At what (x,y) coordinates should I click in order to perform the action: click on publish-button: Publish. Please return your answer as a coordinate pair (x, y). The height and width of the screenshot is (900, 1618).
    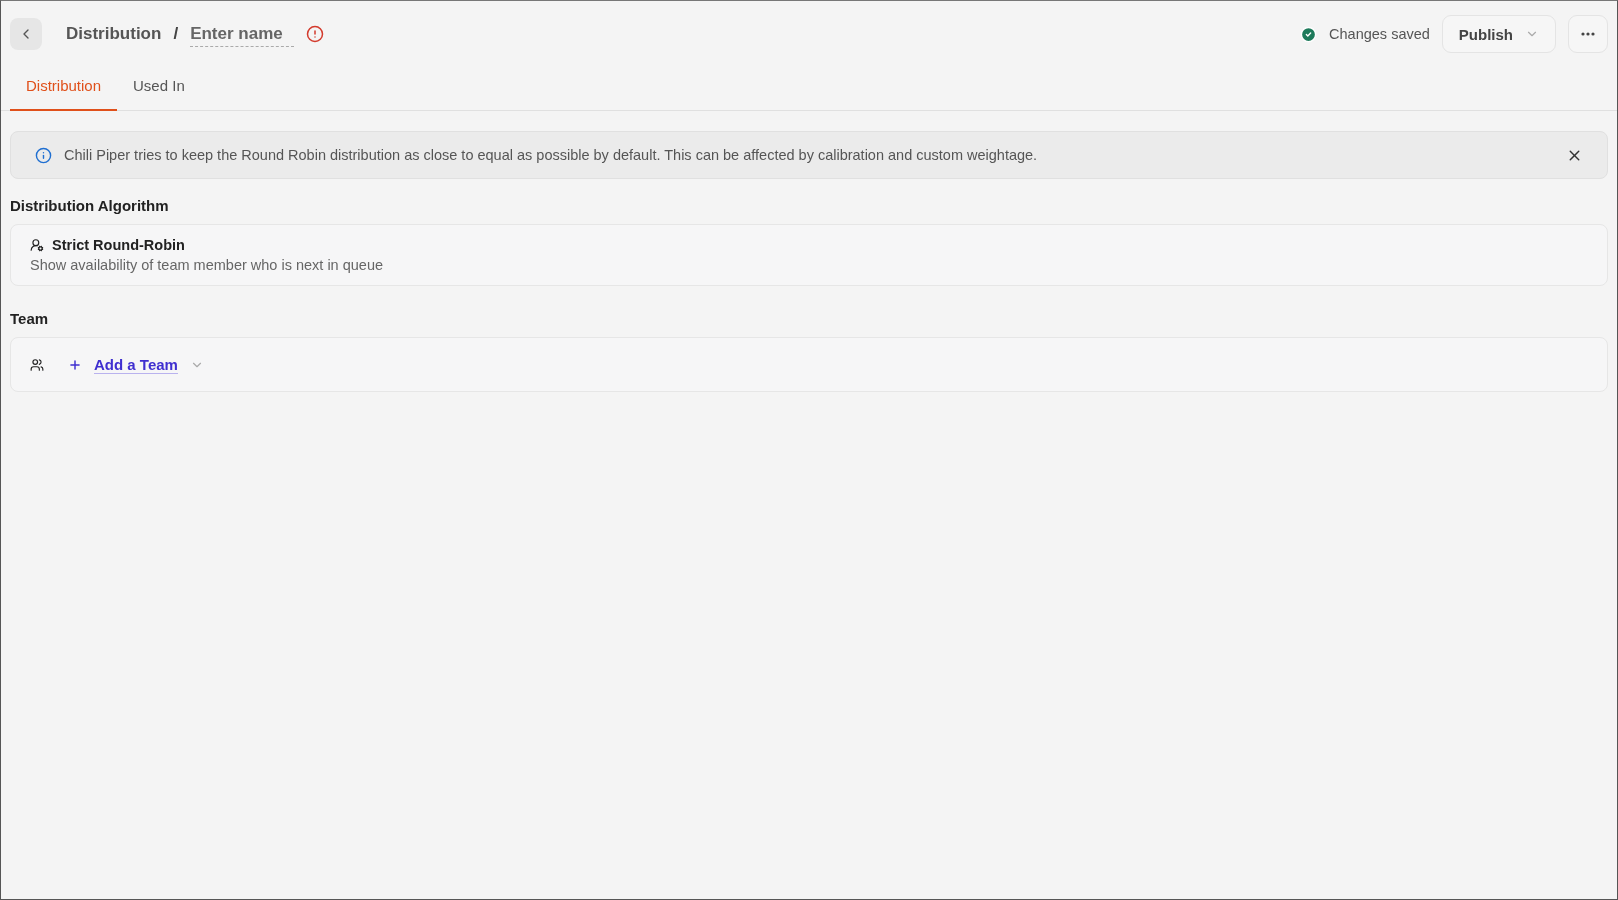
    Looking at the image, I should click on (1498, 34).